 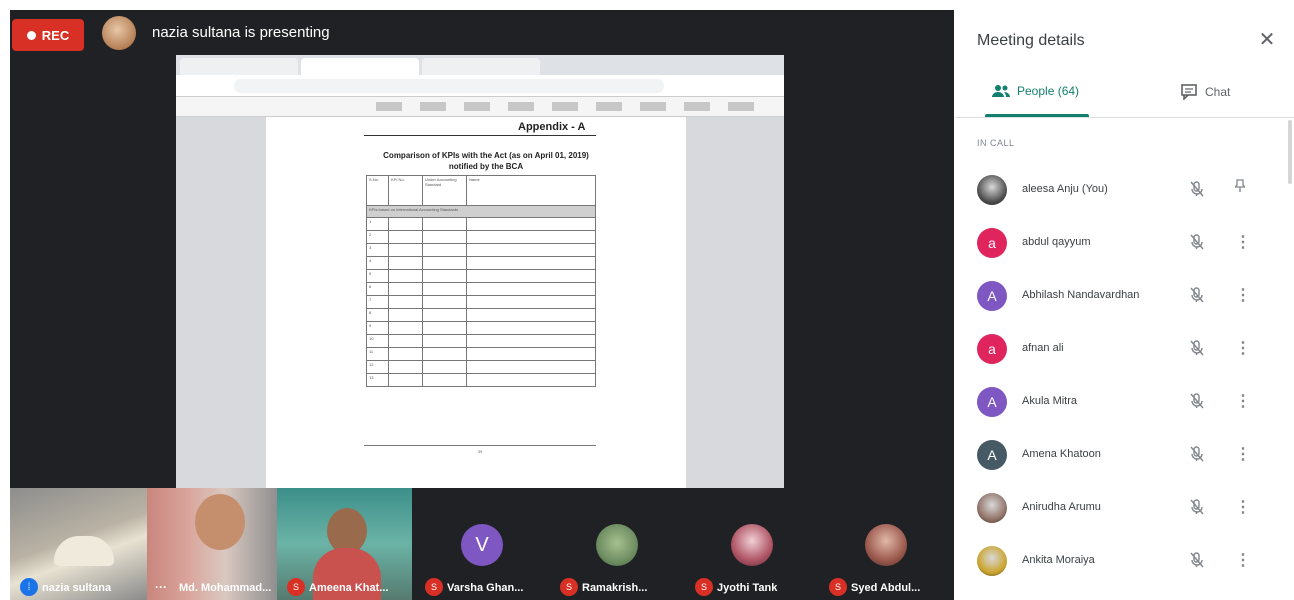 I want to click on table-cell: 13, so click(x=377, y=380).